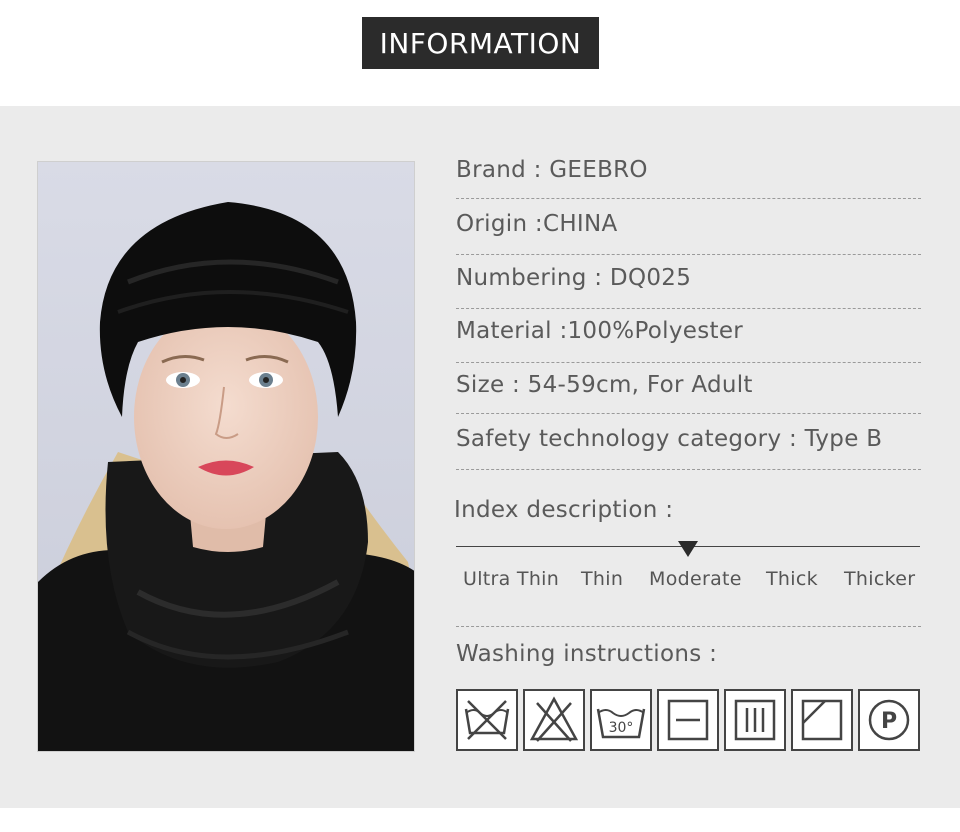  I want to click on scale-label-thicker: Thicker, so click(880, 579).